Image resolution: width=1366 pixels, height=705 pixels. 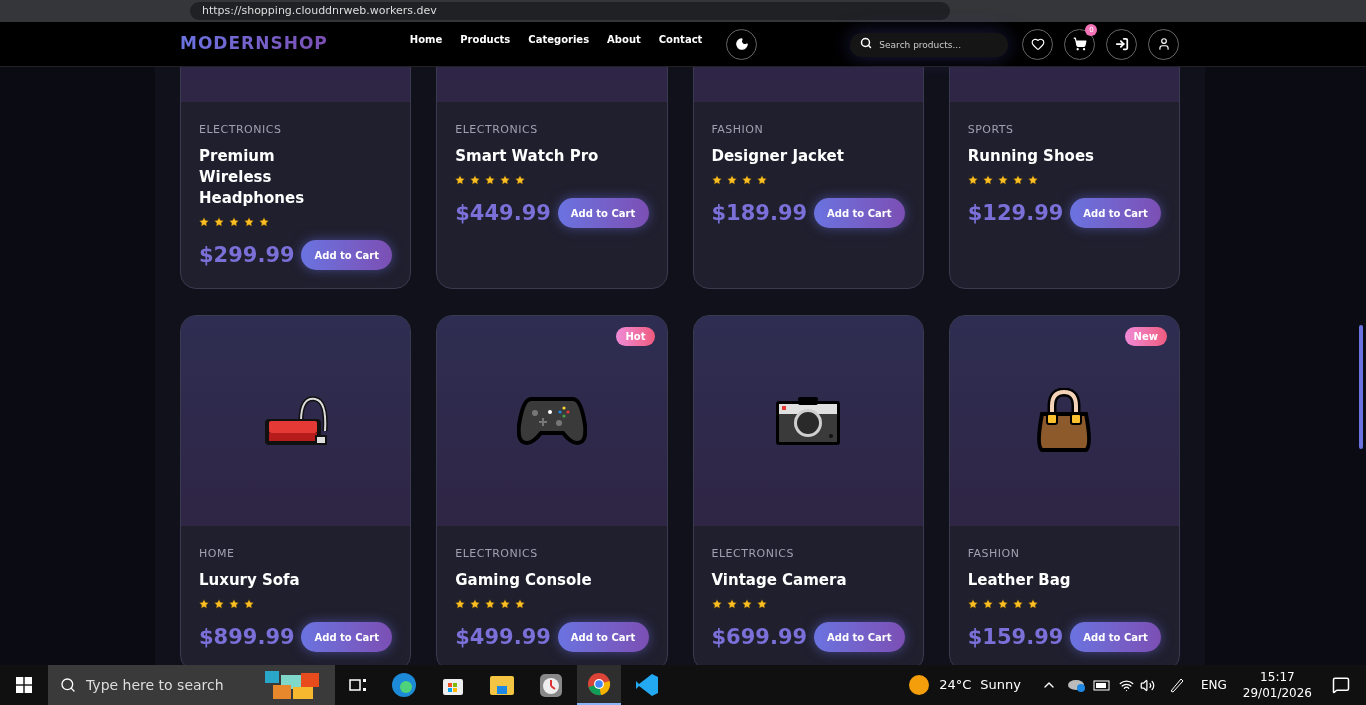 What do you see at coordinates (1341, 685) in the screenshot?
I see `notifications-icon` at bounding box center [1341, 685].